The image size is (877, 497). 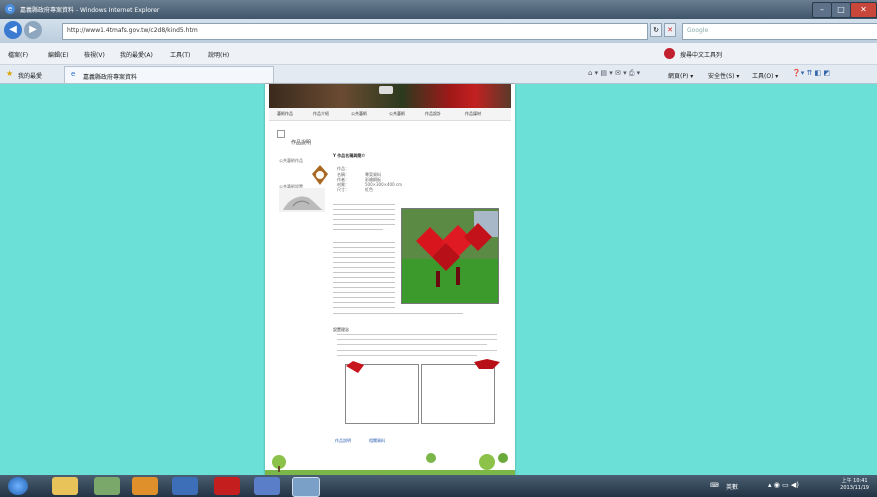 What do you see at coordinates (185, 486) in the screenshot?
I see `word-icon` at bounding box center [185, 486].